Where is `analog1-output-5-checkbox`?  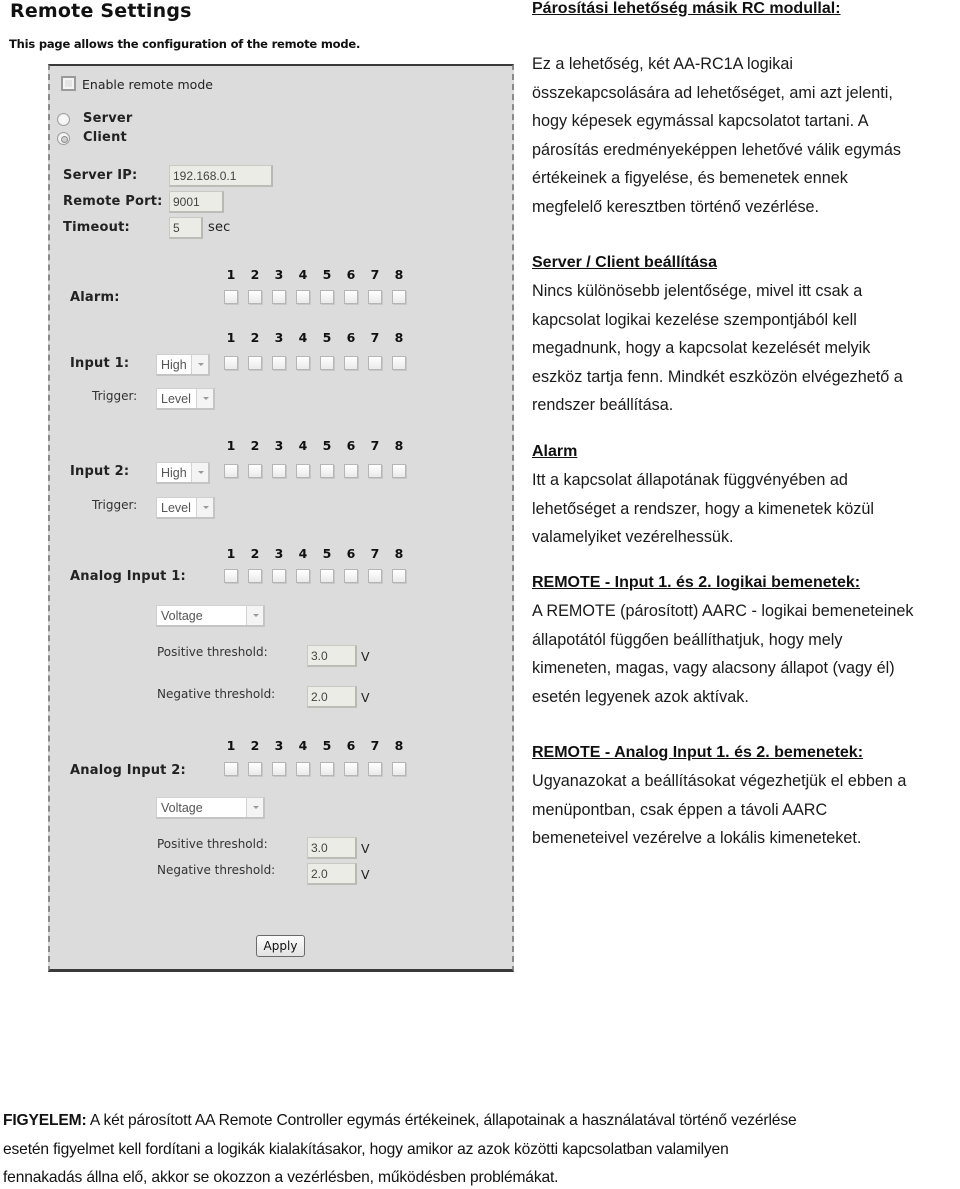
analog1-output-5-checkbox is located at coordinates (327, 576).